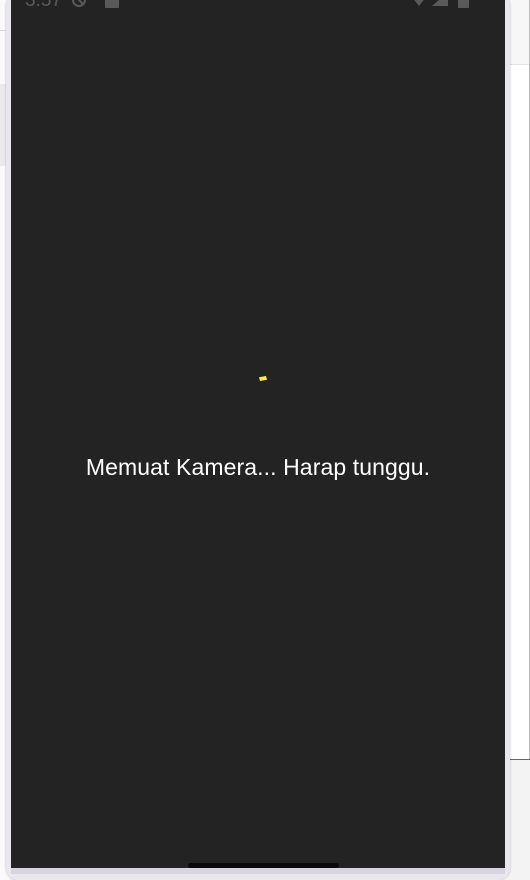  Describe the element at coordinates (419, 3) in the screenshot. I see `wifi-icon` at that location.